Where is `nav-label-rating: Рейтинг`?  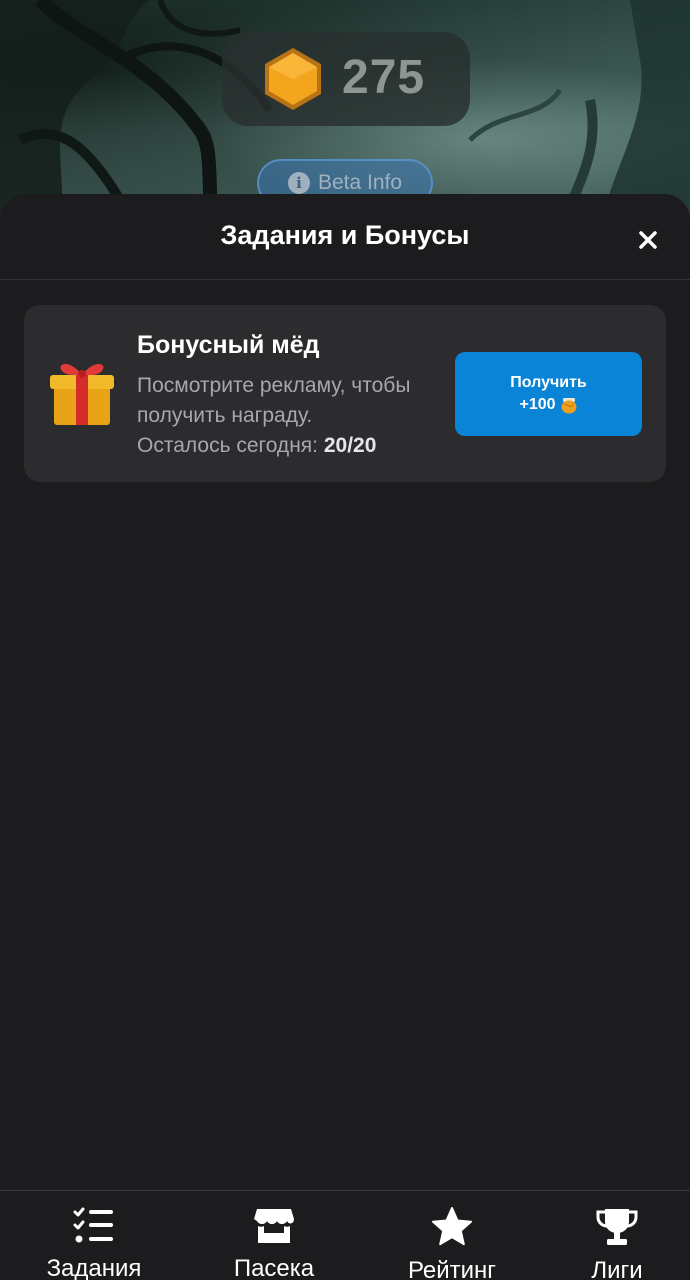
nav-label-rating: Рейтинг is located at coordinates (452, 1268).